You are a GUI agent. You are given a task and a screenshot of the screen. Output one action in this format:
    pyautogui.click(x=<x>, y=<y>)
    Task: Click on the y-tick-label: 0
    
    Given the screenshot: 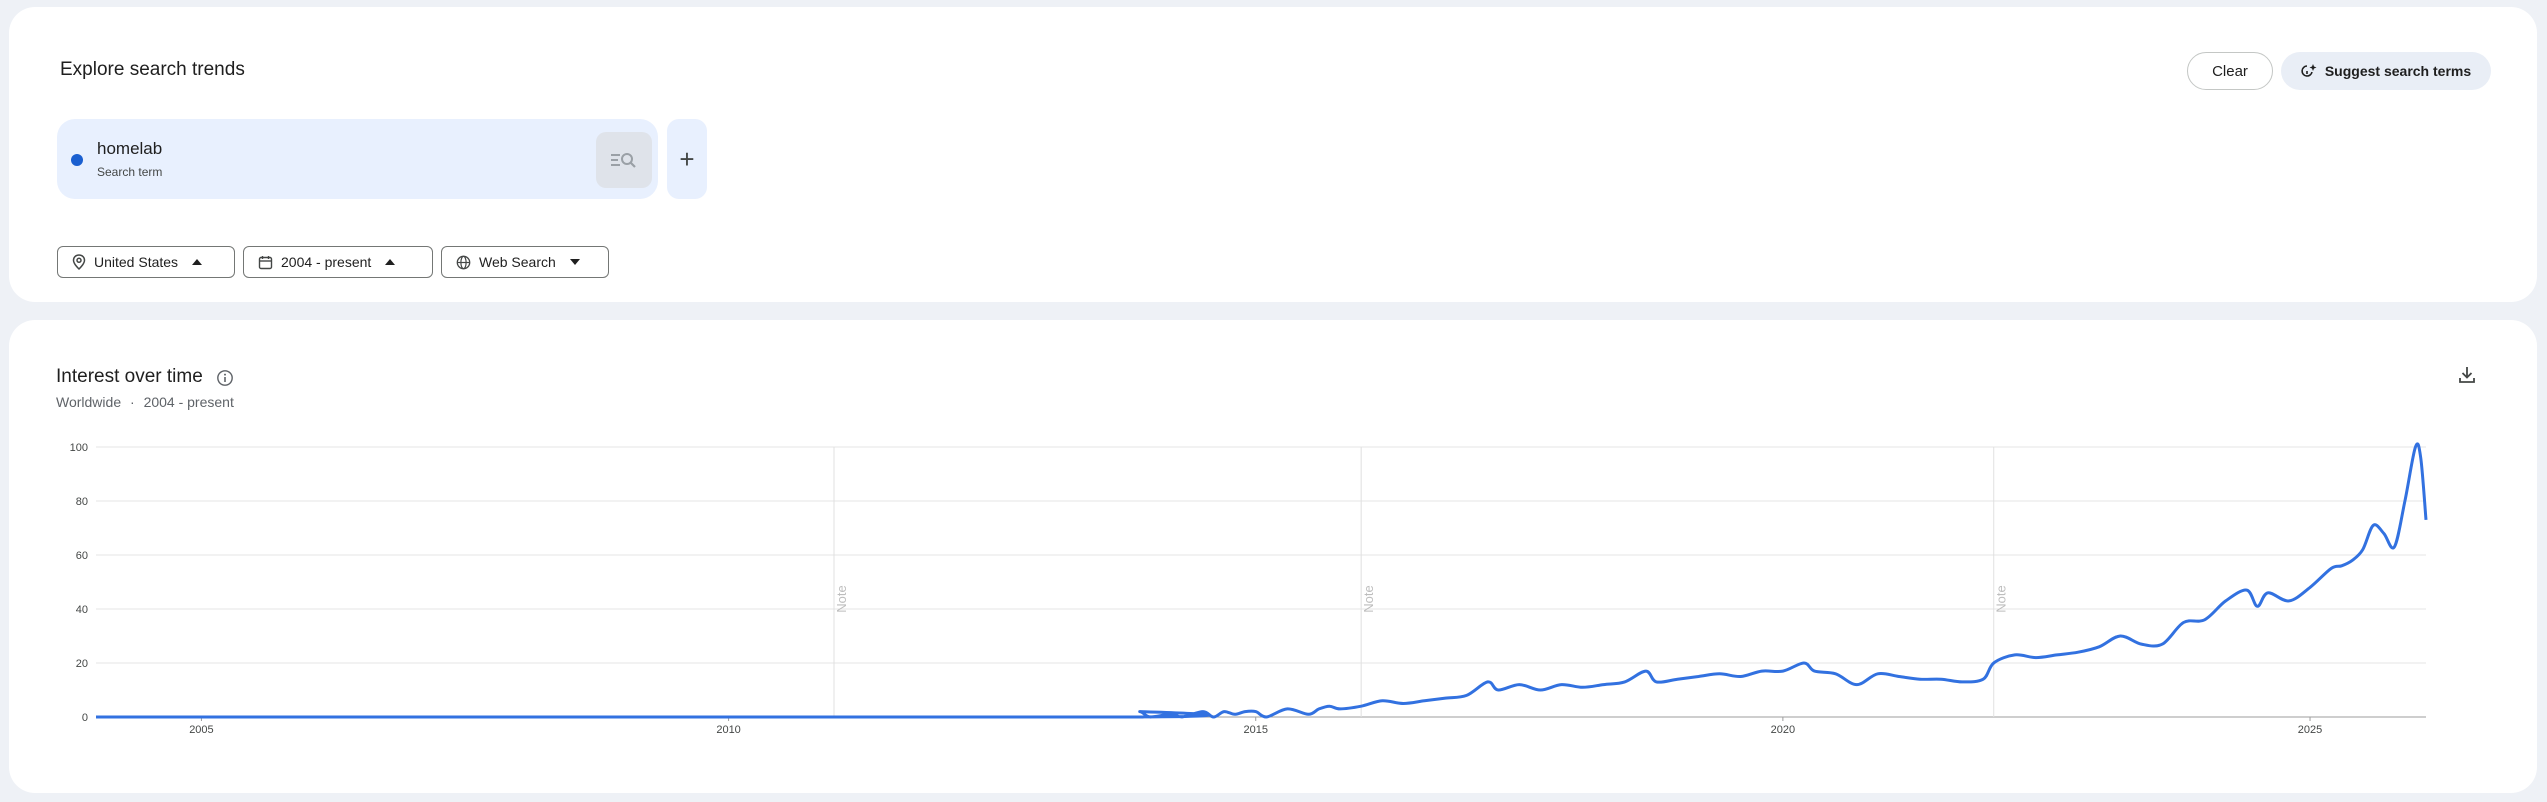 What is the action you would take?
    pyautogui.click(x=85, y=718)
    